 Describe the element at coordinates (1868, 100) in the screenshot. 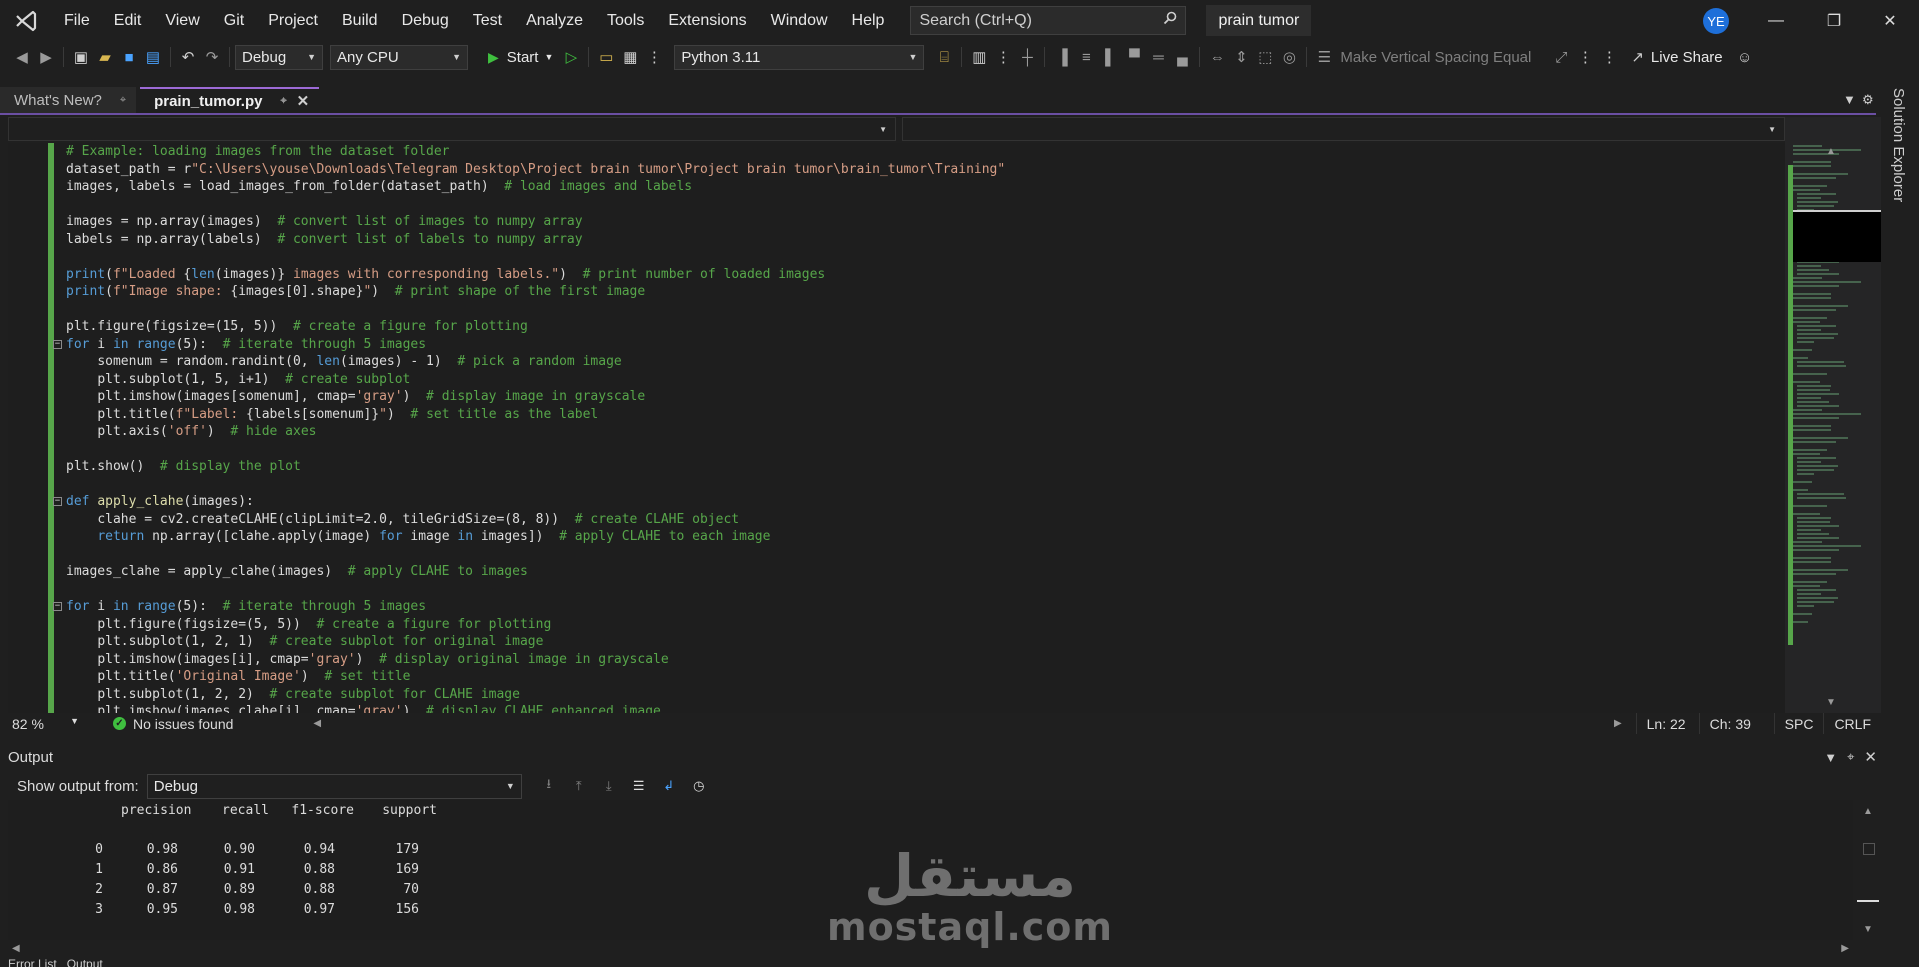

I see `gear-icon: ⚙` at that location.